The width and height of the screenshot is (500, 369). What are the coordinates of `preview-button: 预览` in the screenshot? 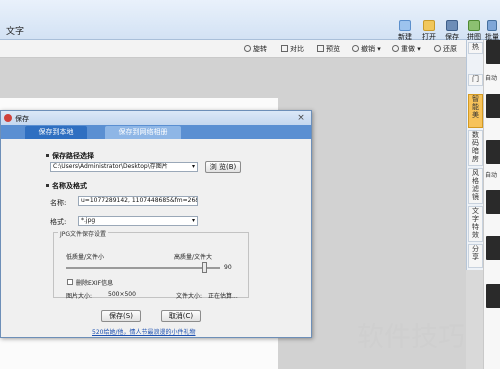 It's located at (328, 49).